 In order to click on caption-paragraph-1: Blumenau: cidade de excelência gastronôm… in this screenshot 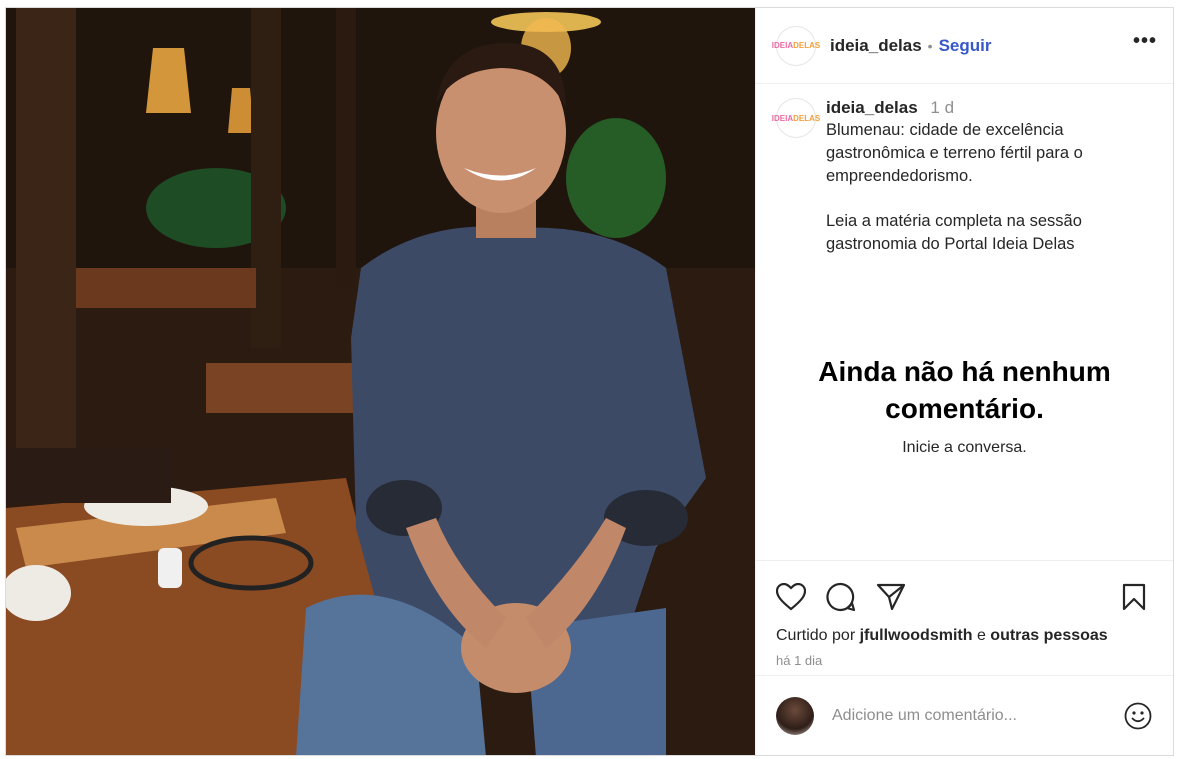, I will do `click(954, 153)`.